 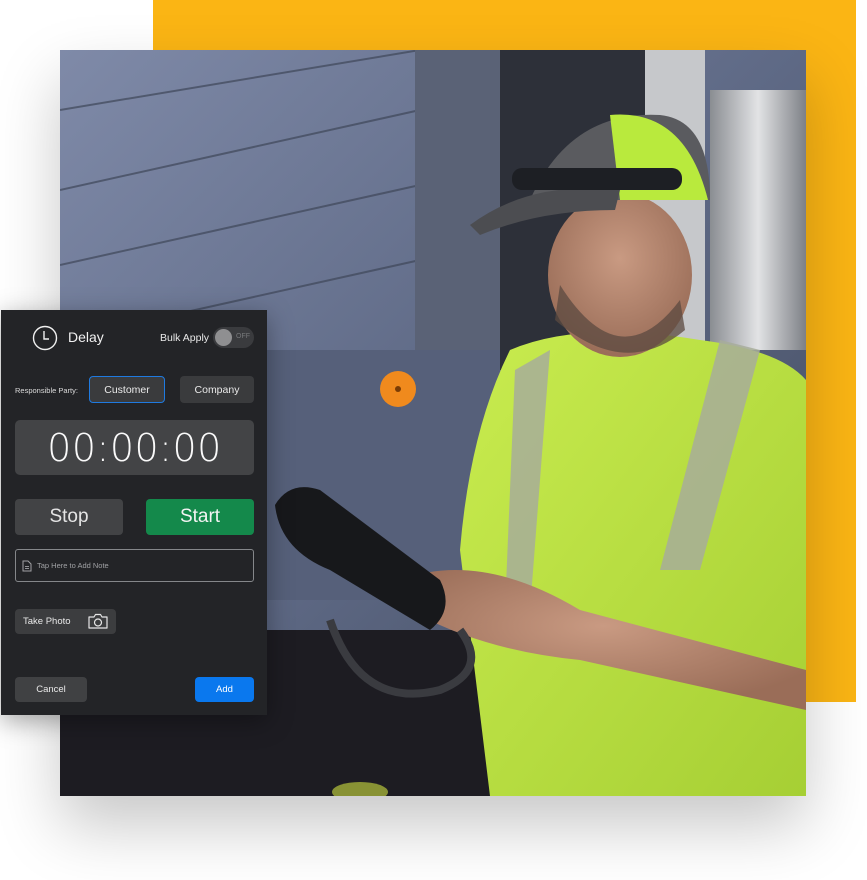 What do you see at coordinates (27, 566) in the screenshot?
I see `document-icon` at bounding box center [27, 566].